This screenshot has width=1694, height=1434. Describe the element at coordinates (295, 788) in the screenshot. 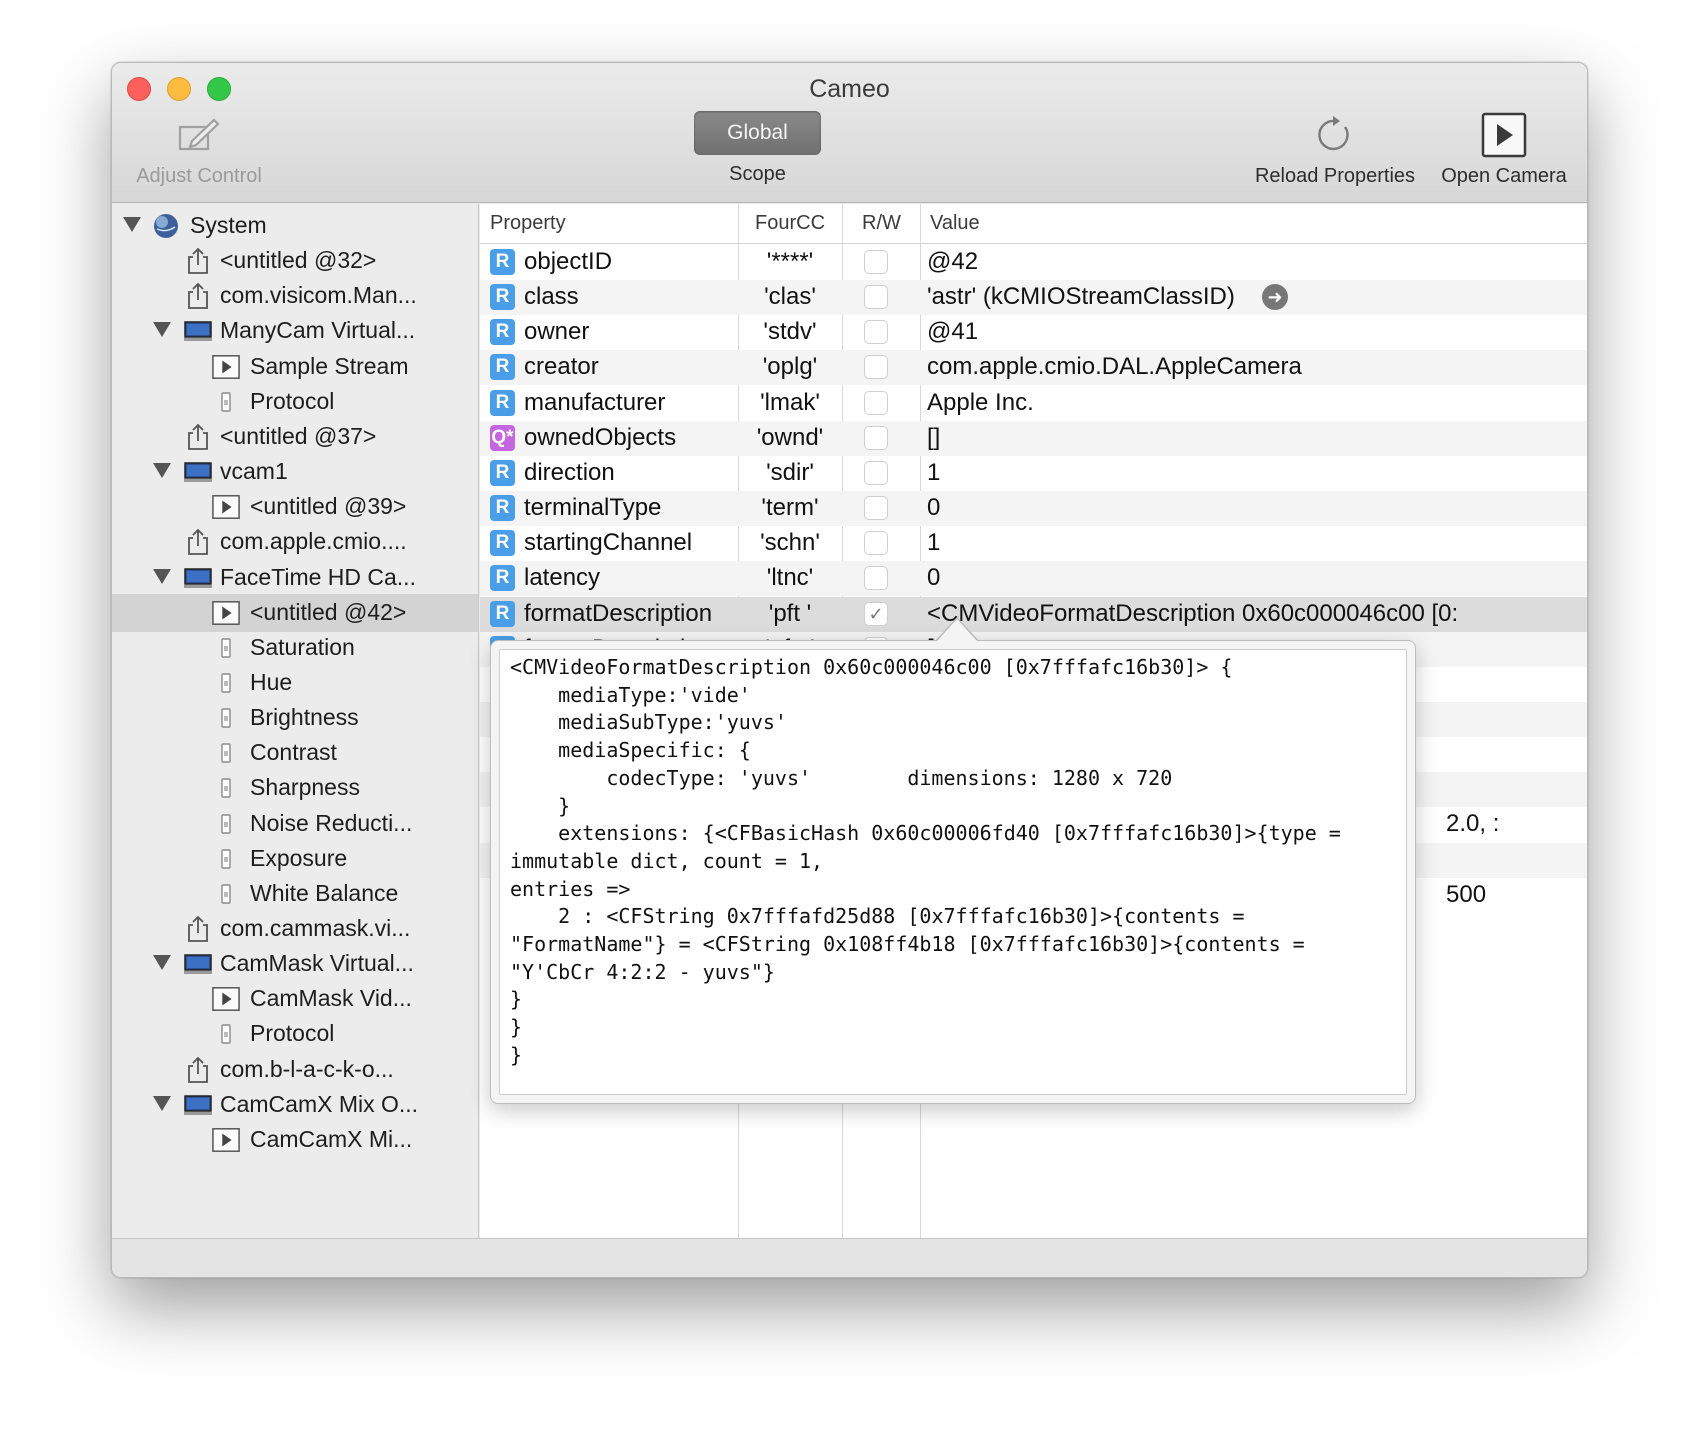

I see `sidebar-item: Sharpness` at that location.